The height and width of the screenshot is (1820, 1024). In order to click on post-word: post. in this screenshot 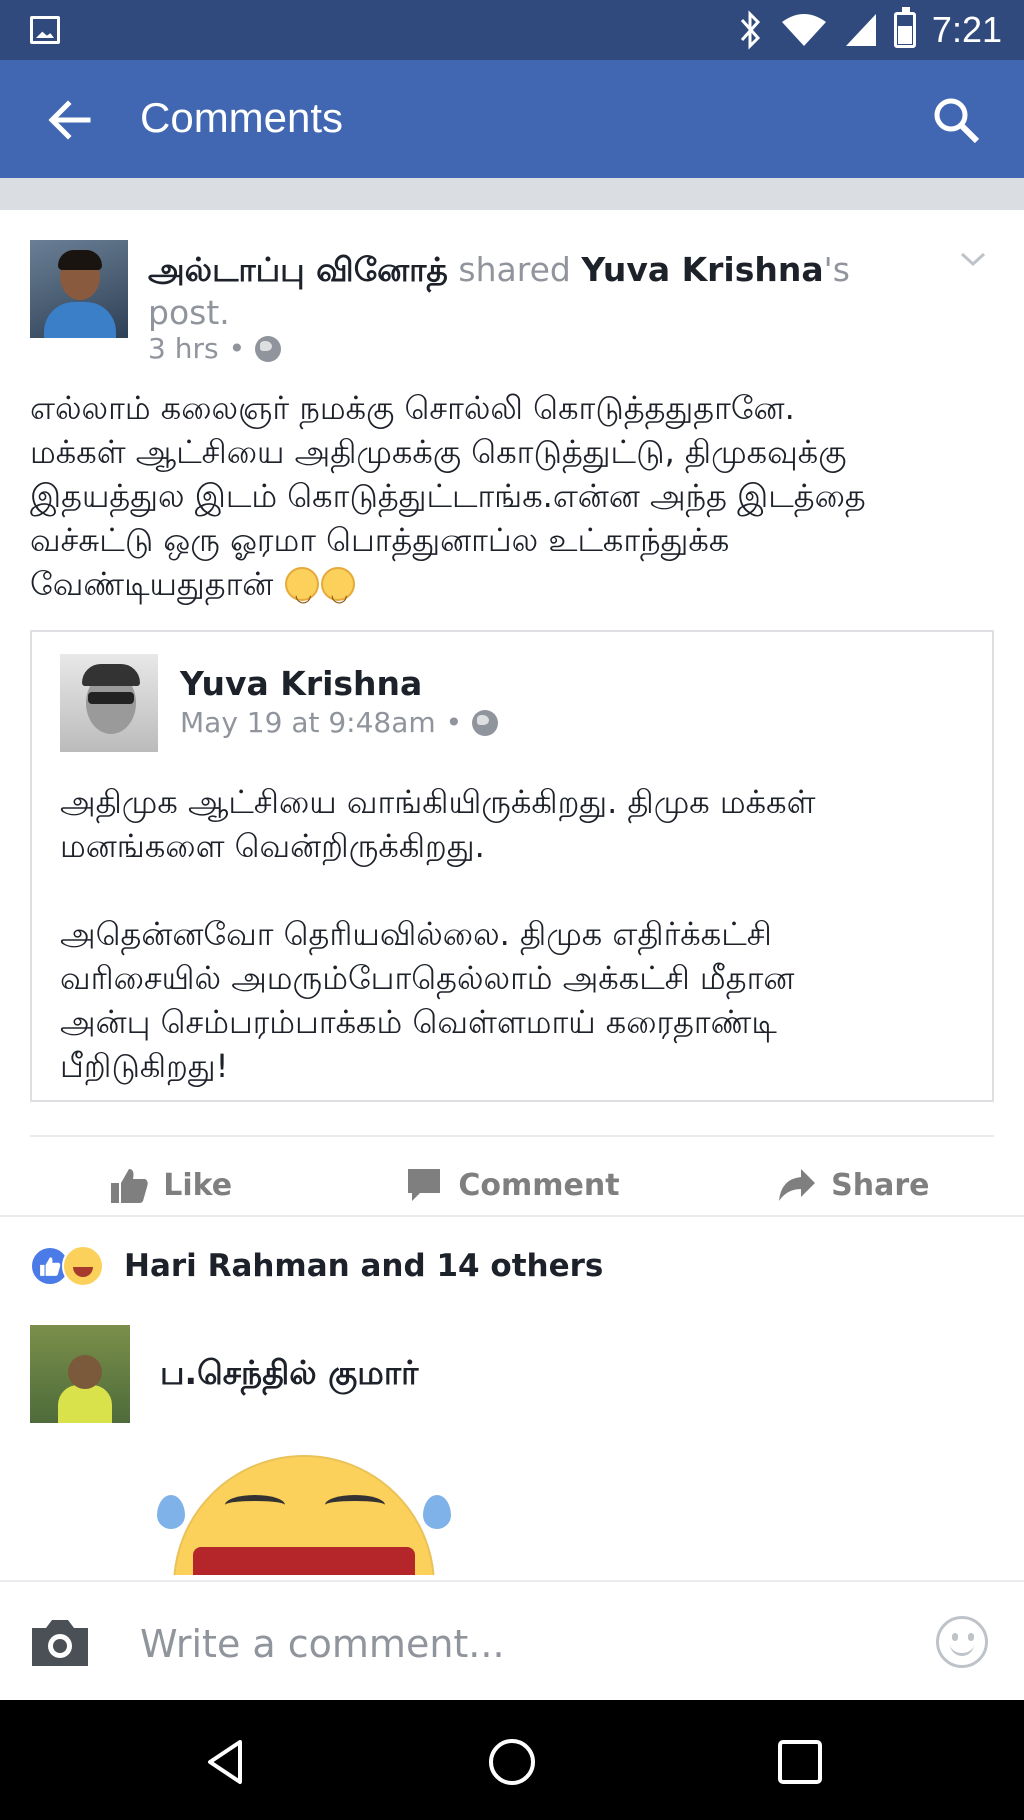, I will do `click(189, 312)`.